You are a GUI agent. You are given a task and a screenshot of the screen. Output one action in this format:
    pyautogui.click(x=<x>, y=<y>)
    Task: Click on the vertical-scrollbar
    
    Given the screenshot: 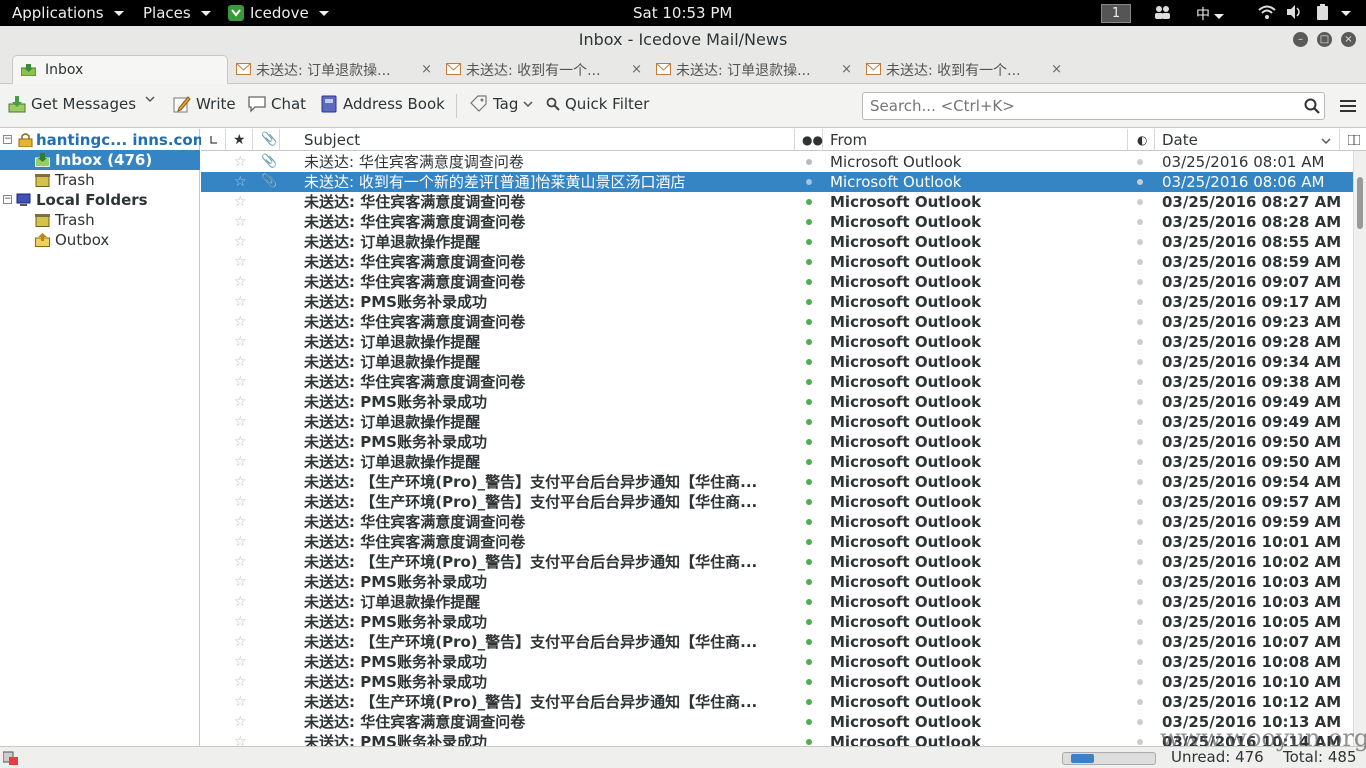 What is the action you would take?
    pyautogui.click(x=1359, y=448)
    